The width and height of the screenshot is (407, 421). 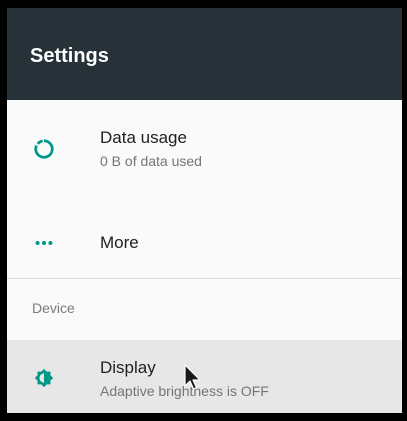 What do you see at coordinates (193, 378) in the screenshot?
I see `mouse-pointer-icon` at bounding box center [193, 378].